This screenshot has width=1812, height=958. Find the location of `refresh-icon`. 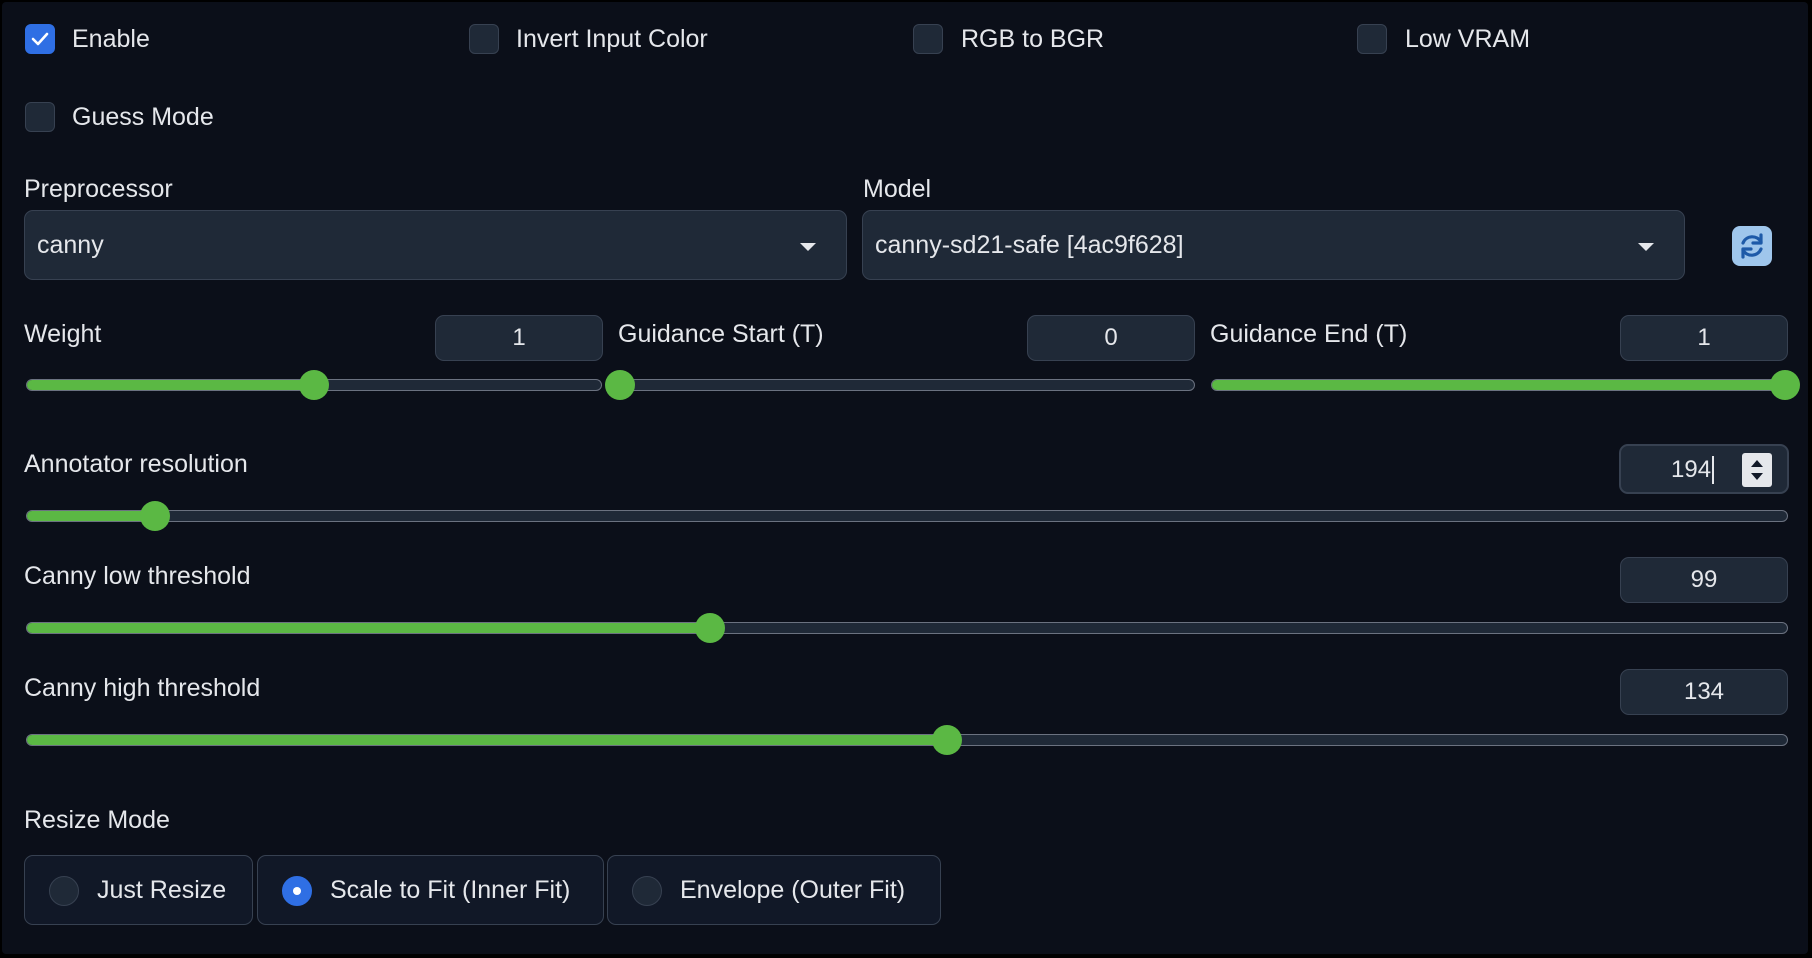

refresh-icon is located at coordinates (1752, 246).